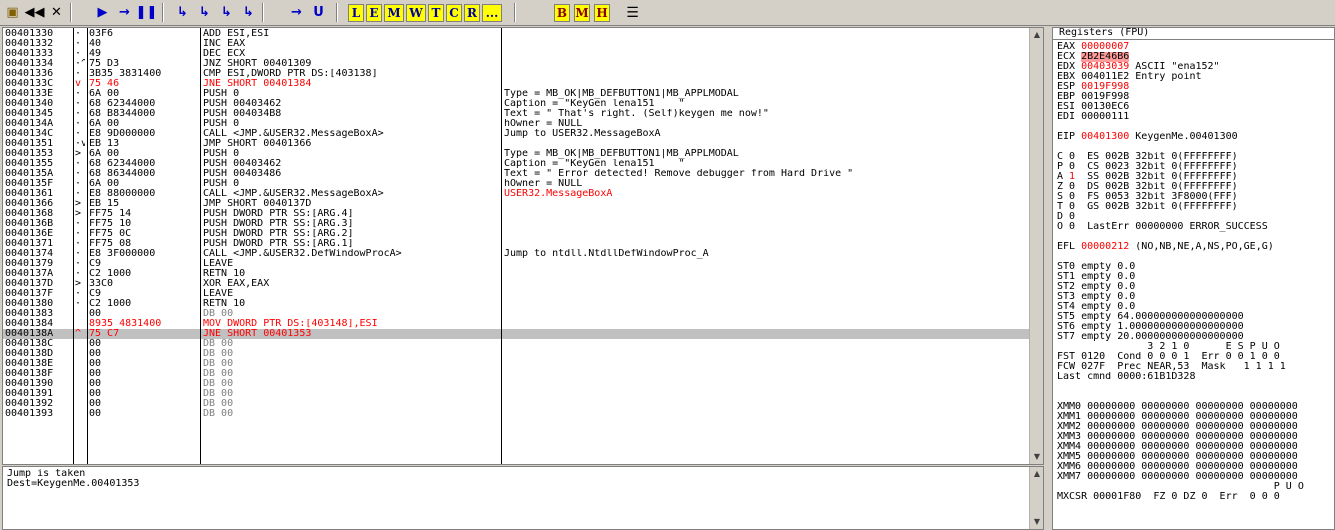 The height and width of the screenshot is (530, 1335). I want to click on disassembly-row: 0040138A ^ 75 C7 JNE SHORT 00401353, so click(523, 334).